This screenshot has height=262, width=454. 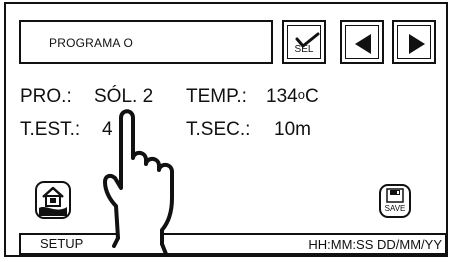 I want to click on floppy-disk-icon, so click(x=395, y=201).